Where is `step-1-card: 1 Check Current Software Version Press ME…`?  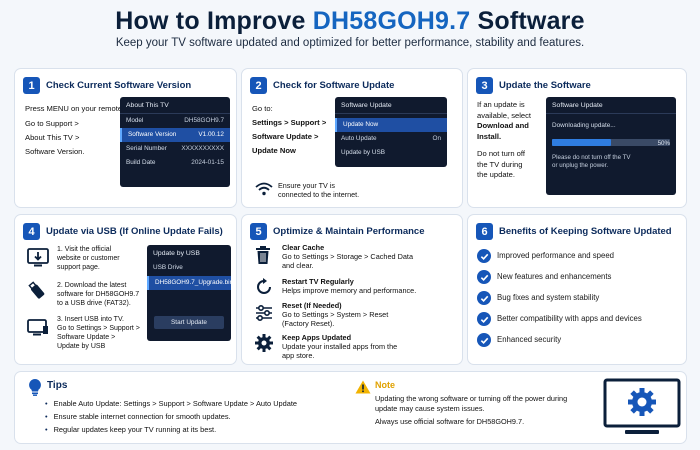
step-1-card: 1 Check Current Software Version Press ME… is located at coordinates (125, 138).